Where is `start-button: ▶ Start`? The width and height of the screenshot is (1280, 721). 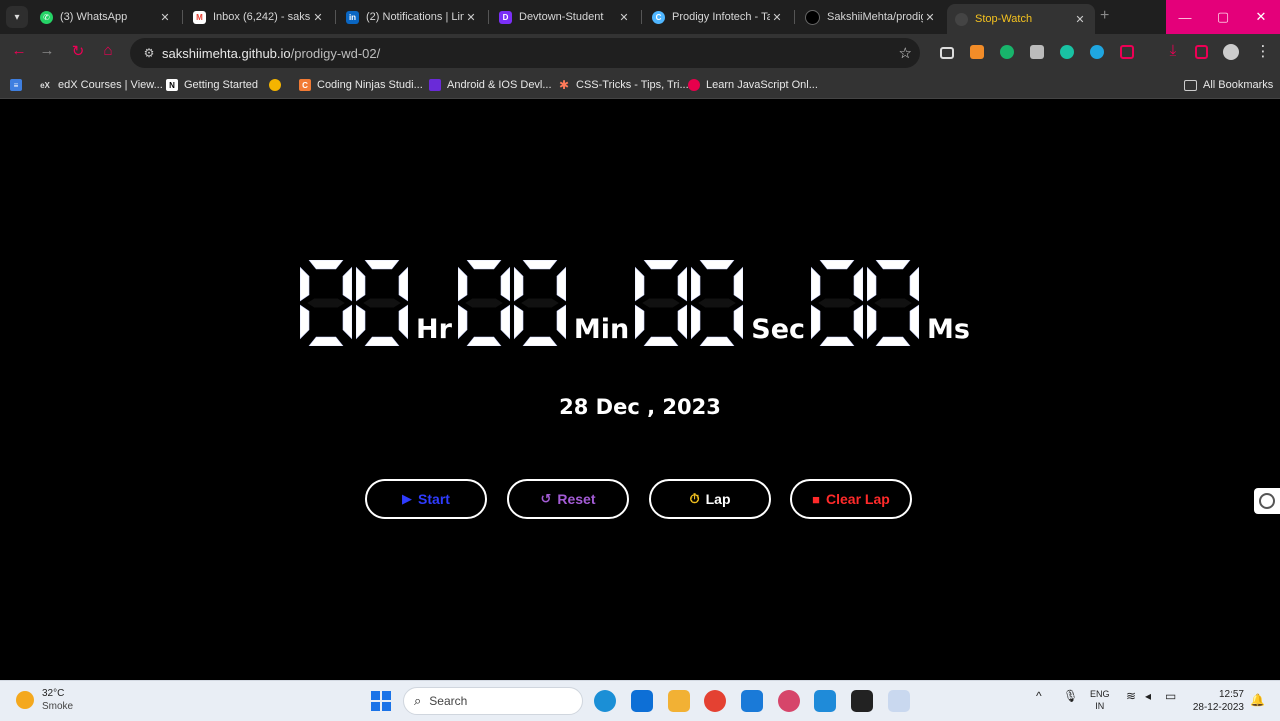 start-button: ▶ Start is located at coordinates (426, 499).